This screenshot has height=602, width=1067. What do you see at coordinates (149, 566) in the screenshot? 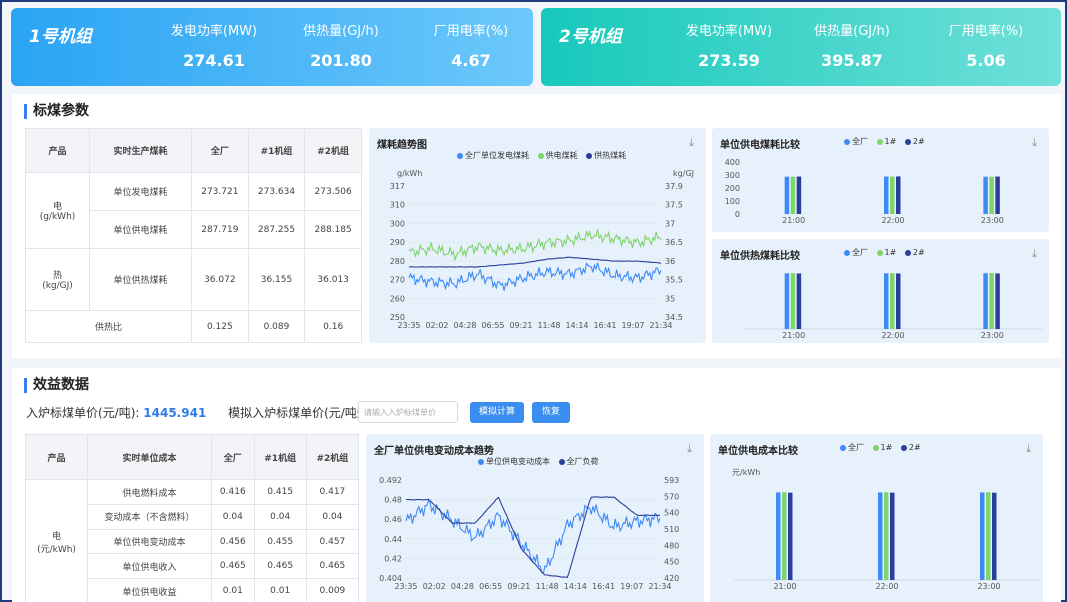
I see `row-label: 单位供电收入` at bounding box center [149, 566].